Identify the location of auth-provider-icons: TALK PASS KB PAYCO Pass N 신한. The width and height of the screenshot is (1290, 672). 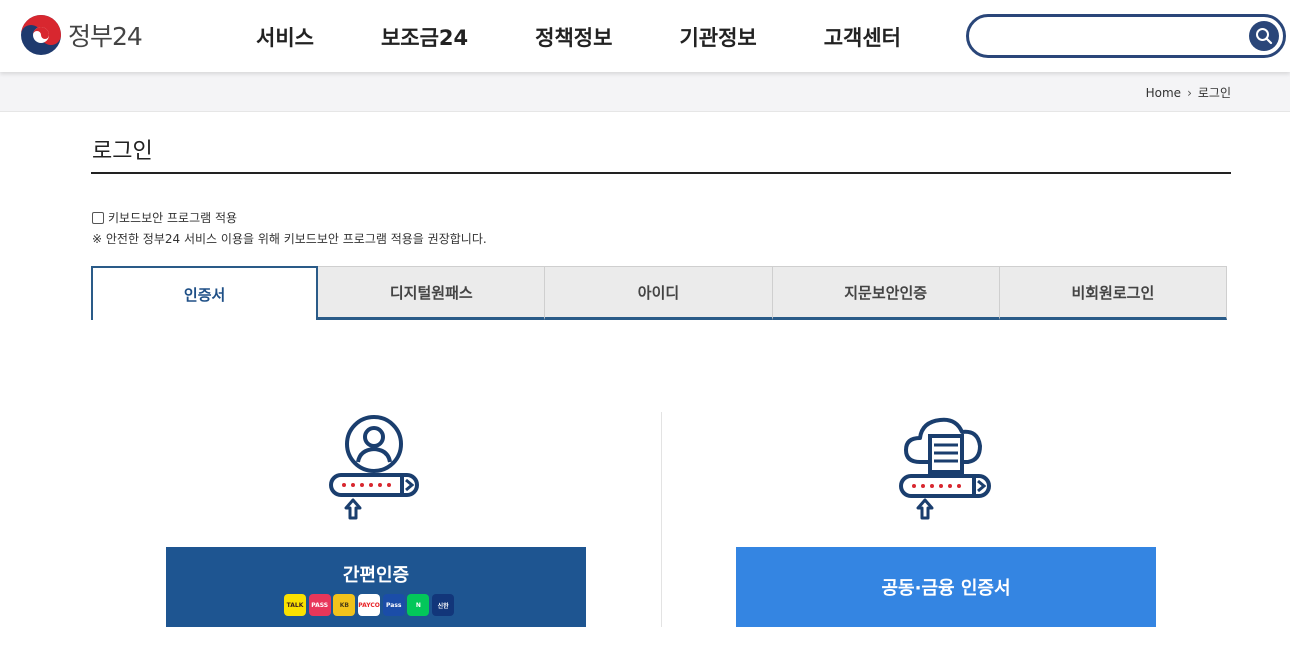
(370, 605).